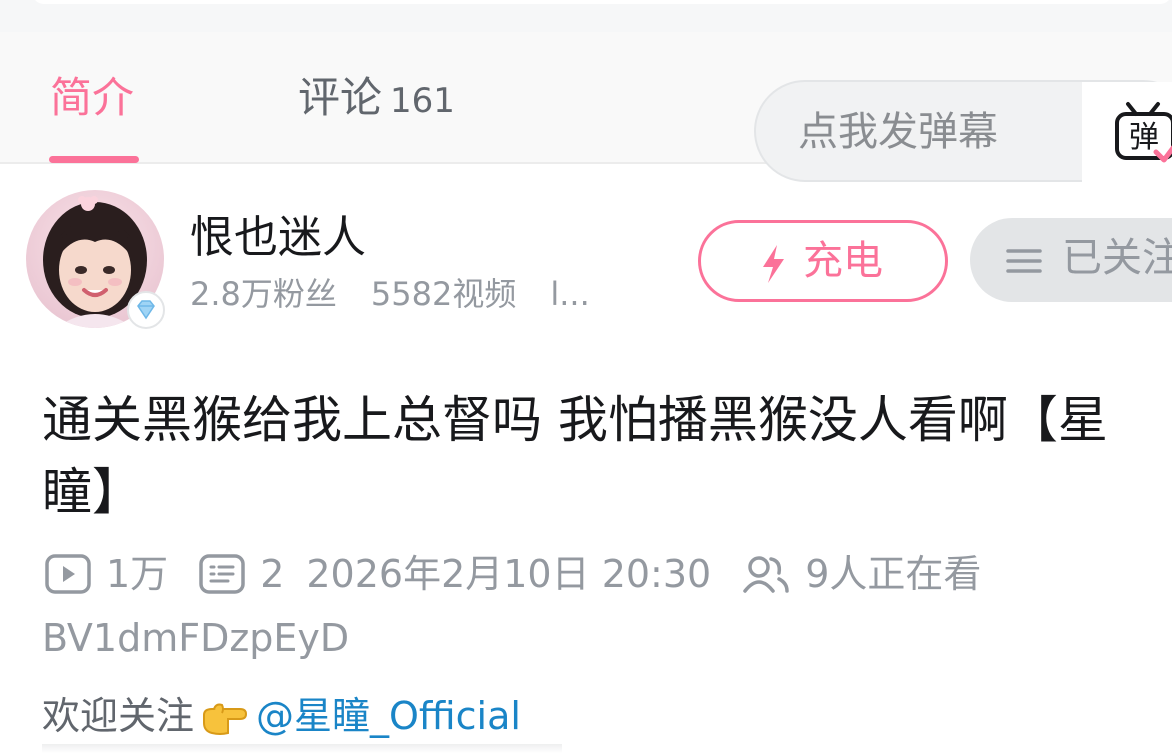 The image size is (1172, 753). Describe the element at coordinates (272, 574) in the screenshot. I see `danmaku-count: 2` at that location.